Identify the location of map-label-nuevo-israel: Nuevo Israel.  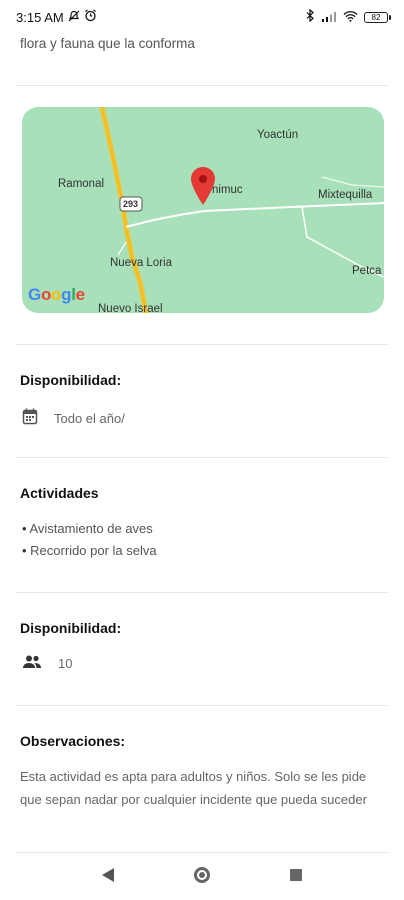
(130, 308).